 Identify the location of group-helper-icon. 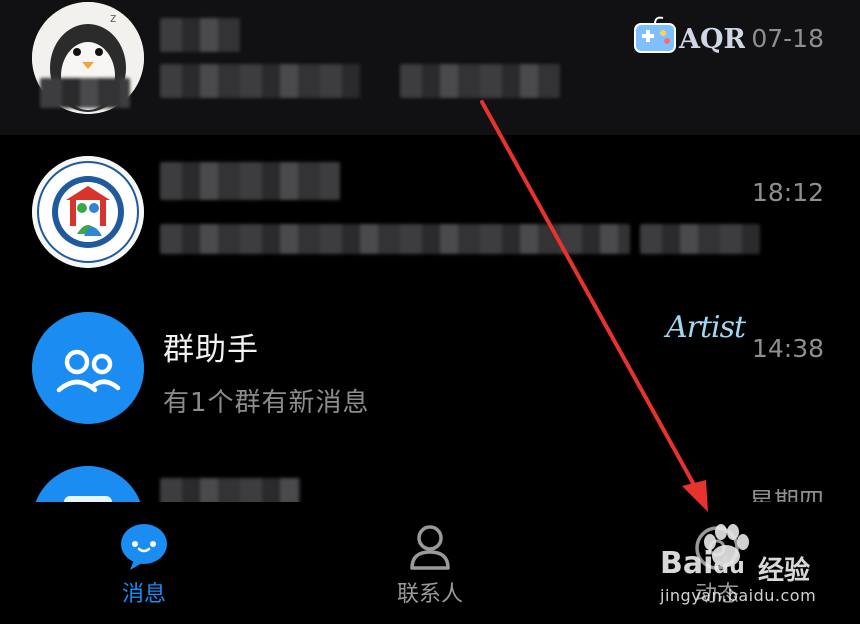
(88, 368).